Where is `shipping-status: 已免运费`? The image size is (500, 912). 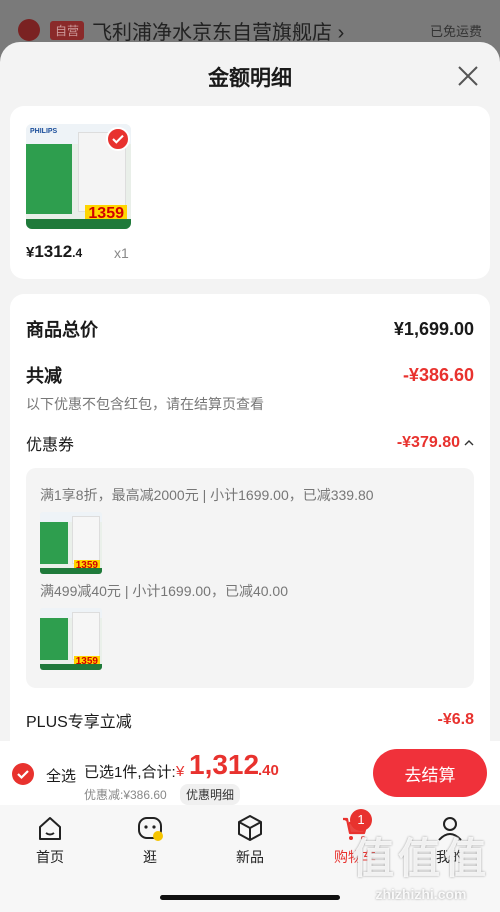
shipping-status: 已免运费 is located at coordinates (455, 31).